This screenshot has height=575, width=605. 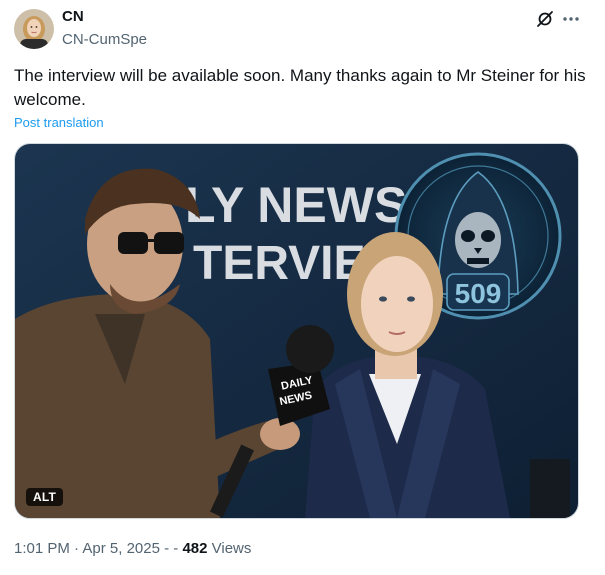 I want to click on author-handle: CN-CumSpe, so click(x=104, y=39).